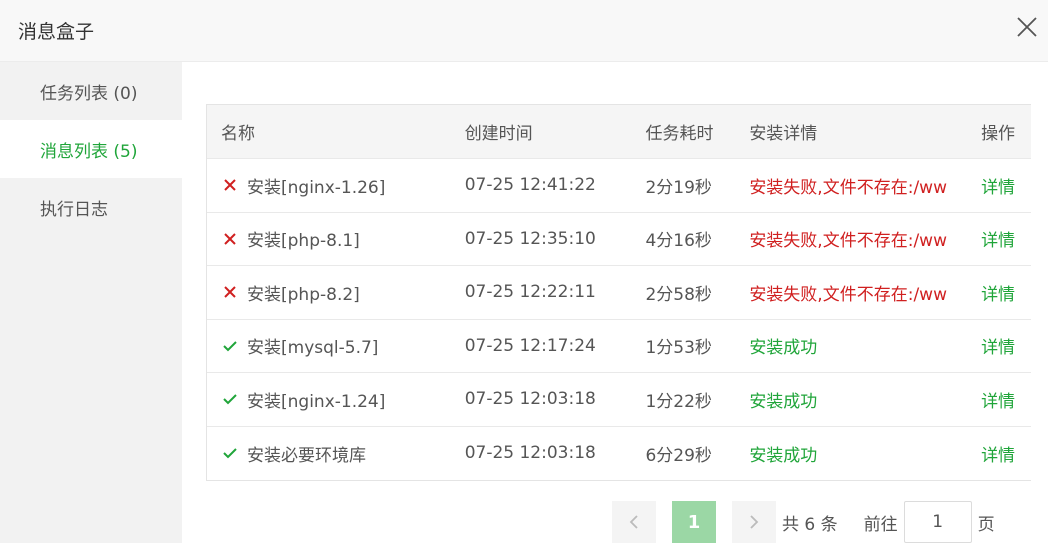  Describe the element at coordinates (678, 348) in the screenshot. I see `row-duration: 1分53秒` at that location.